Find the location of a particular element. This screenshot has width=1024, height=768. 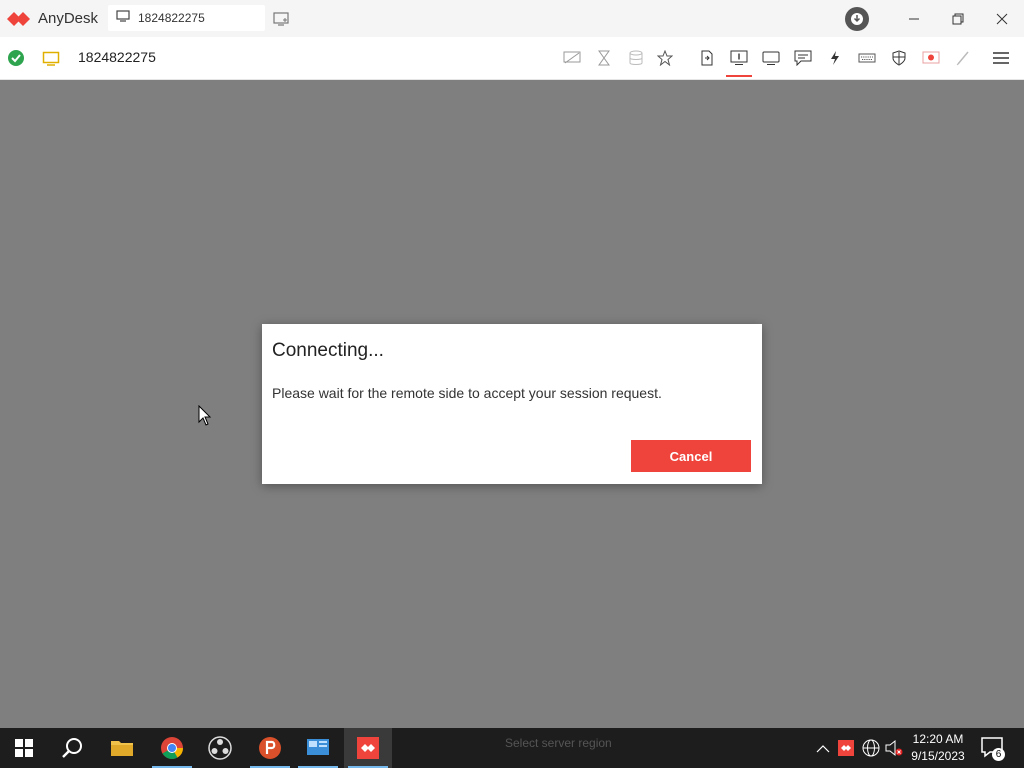

menu-icon is located at coordinates (1001, 58).